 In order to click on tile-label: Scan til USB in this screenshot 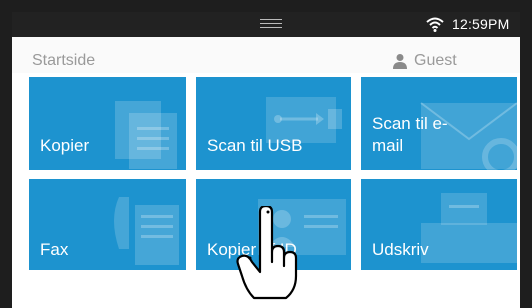, I will do `click(255, 145)`.